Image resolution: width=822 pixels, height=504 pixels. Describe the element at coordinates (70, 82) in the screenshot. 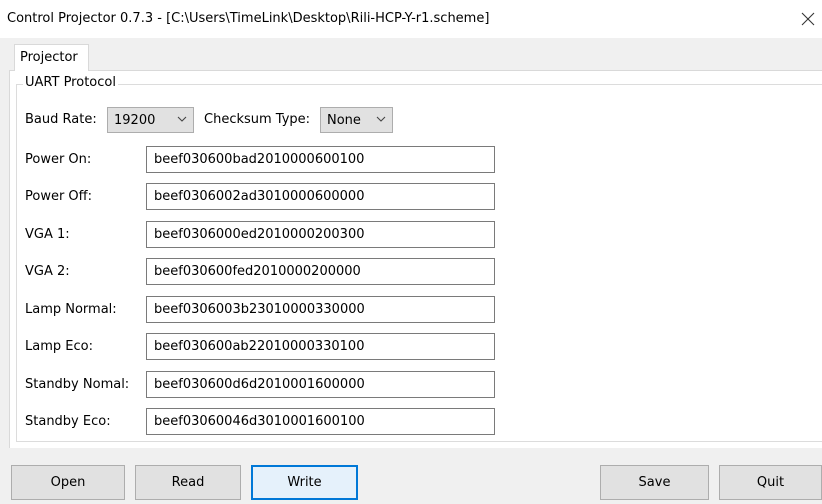

I see `group-label: UART Protocol` at that location.